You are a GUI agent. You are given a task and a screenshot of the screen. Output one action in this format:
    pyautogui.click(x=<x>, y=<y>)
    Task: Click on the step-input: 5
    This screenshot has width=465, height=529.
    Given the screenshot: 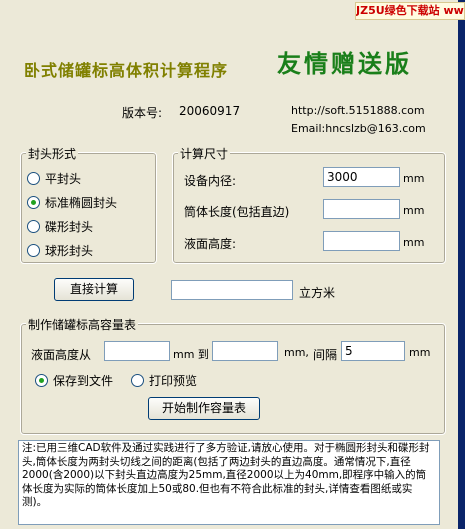 What is the action you would take?
    pyautogui.click(x=373, y=351)
    